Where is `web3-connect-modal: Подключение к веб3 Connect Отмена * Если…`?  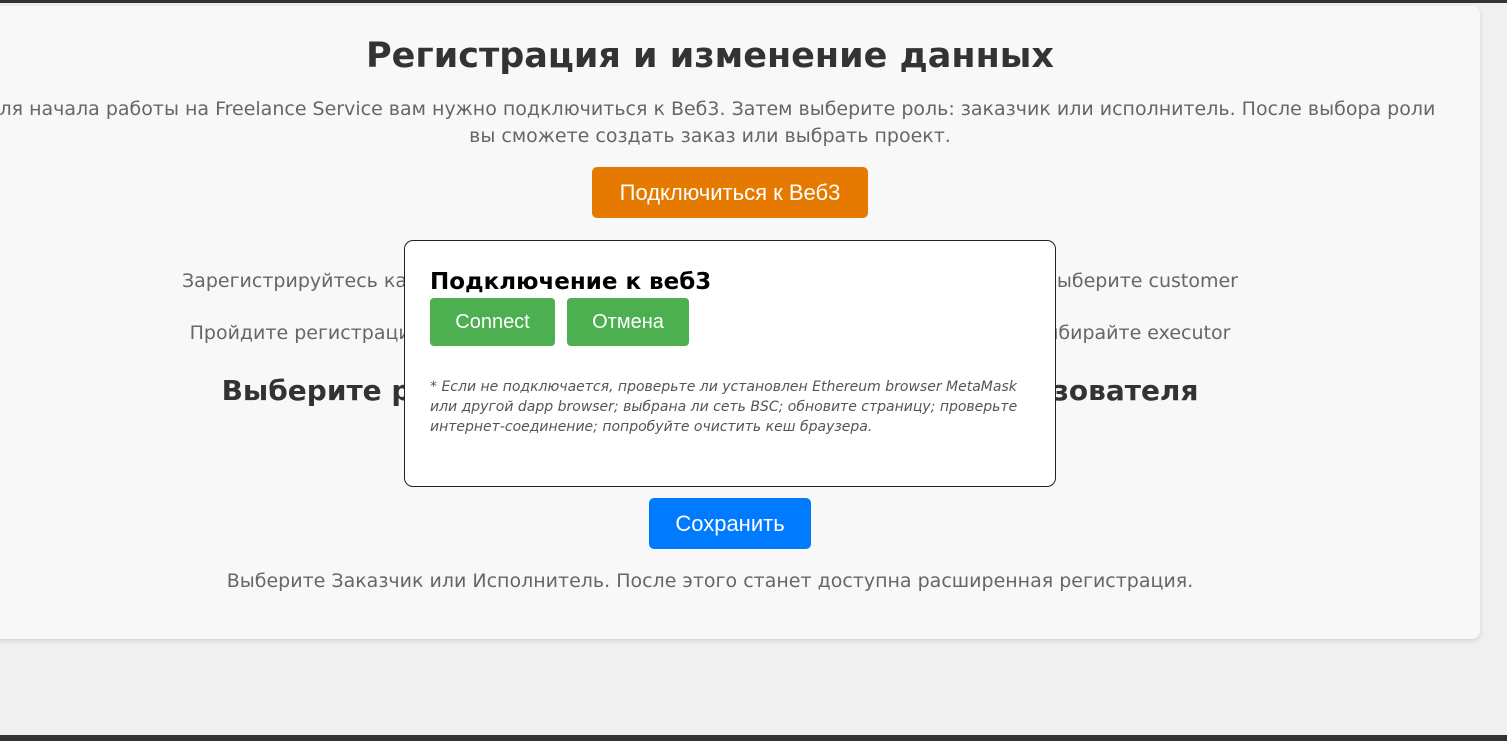
web3-connect-modal: Подключение к веб3 Connect Отмена * Если… is located at coordinates (730, 363).